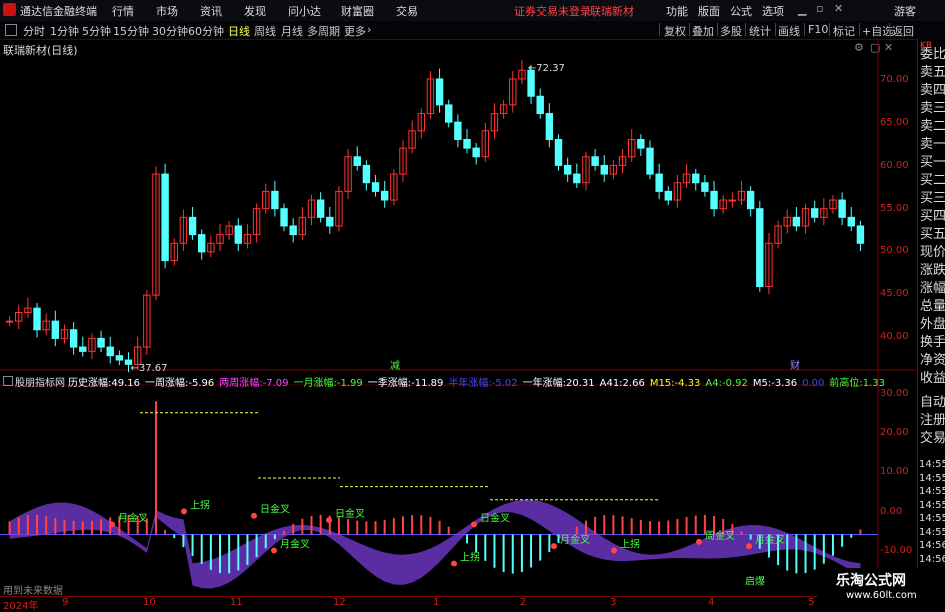 The width and height of the screenshot is (945, 612). I want to click on indicator-stat: 一年涨幅:20.31, so click(558, 383).